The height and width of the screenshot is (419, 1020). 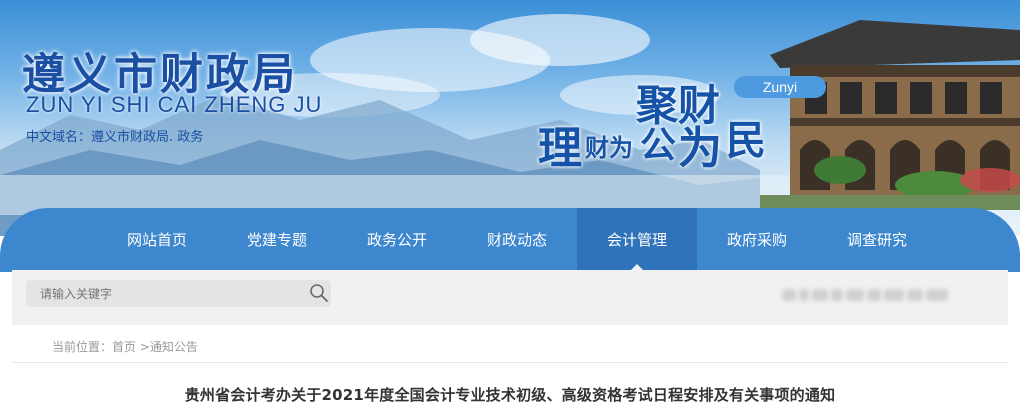 I want to click on slogan-cai-wei: 财为, so click(x=609, y=148).